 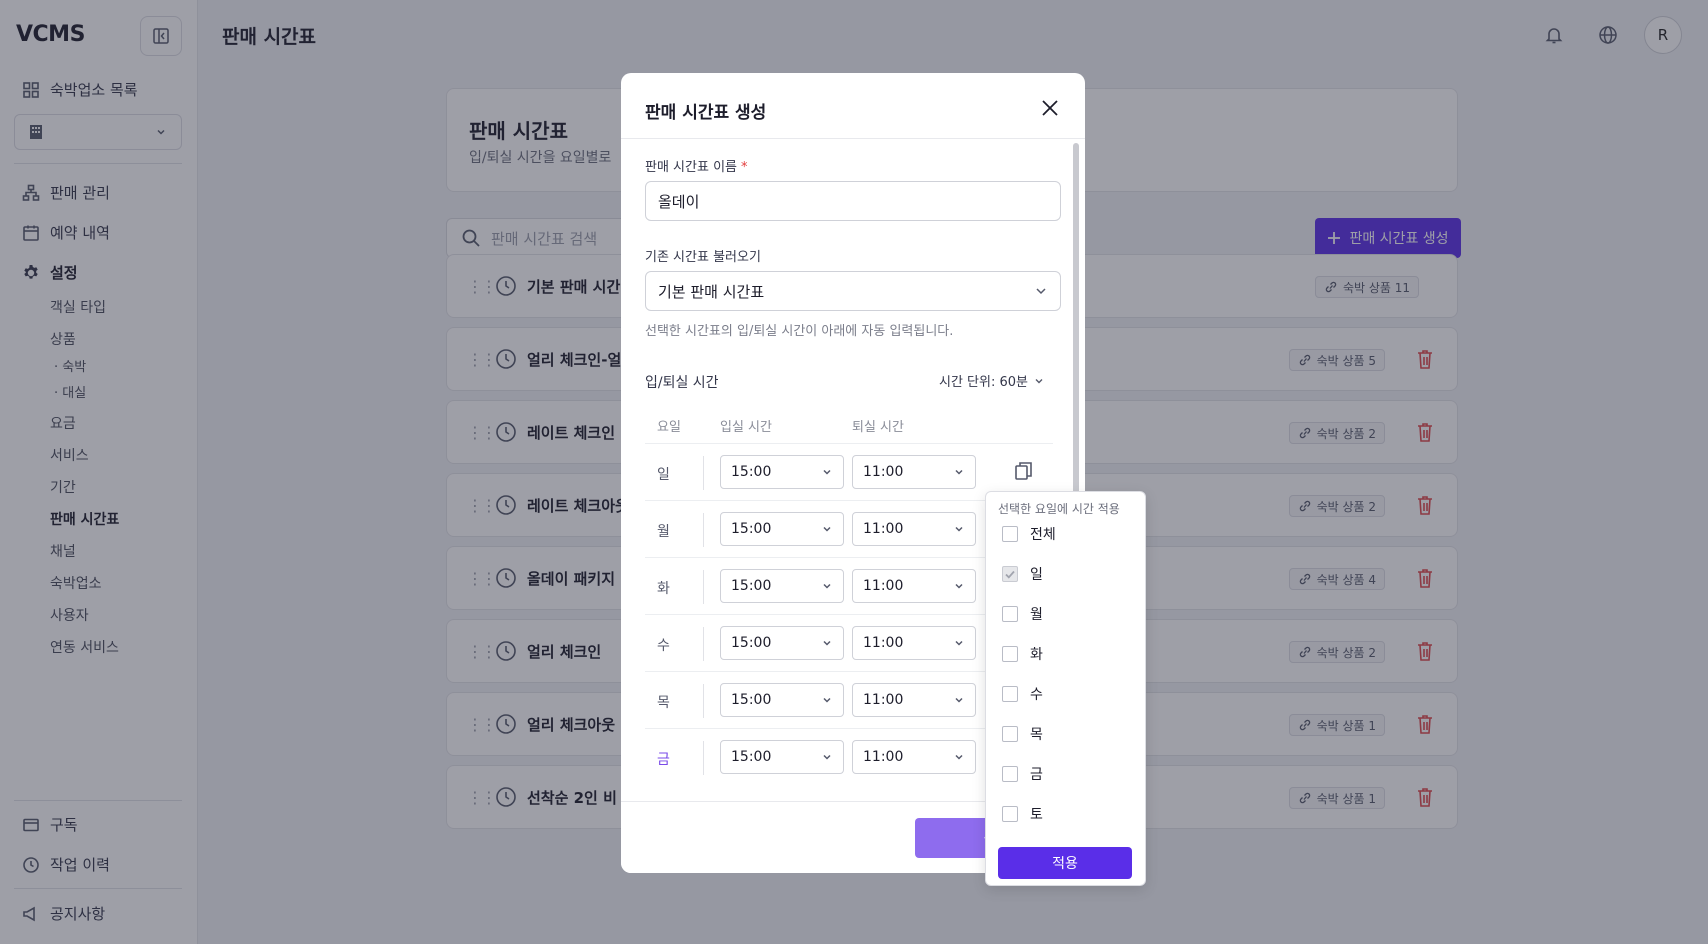 I want to click on col-header-checkout: 퇴실 시간, so click(x=878, y=427).